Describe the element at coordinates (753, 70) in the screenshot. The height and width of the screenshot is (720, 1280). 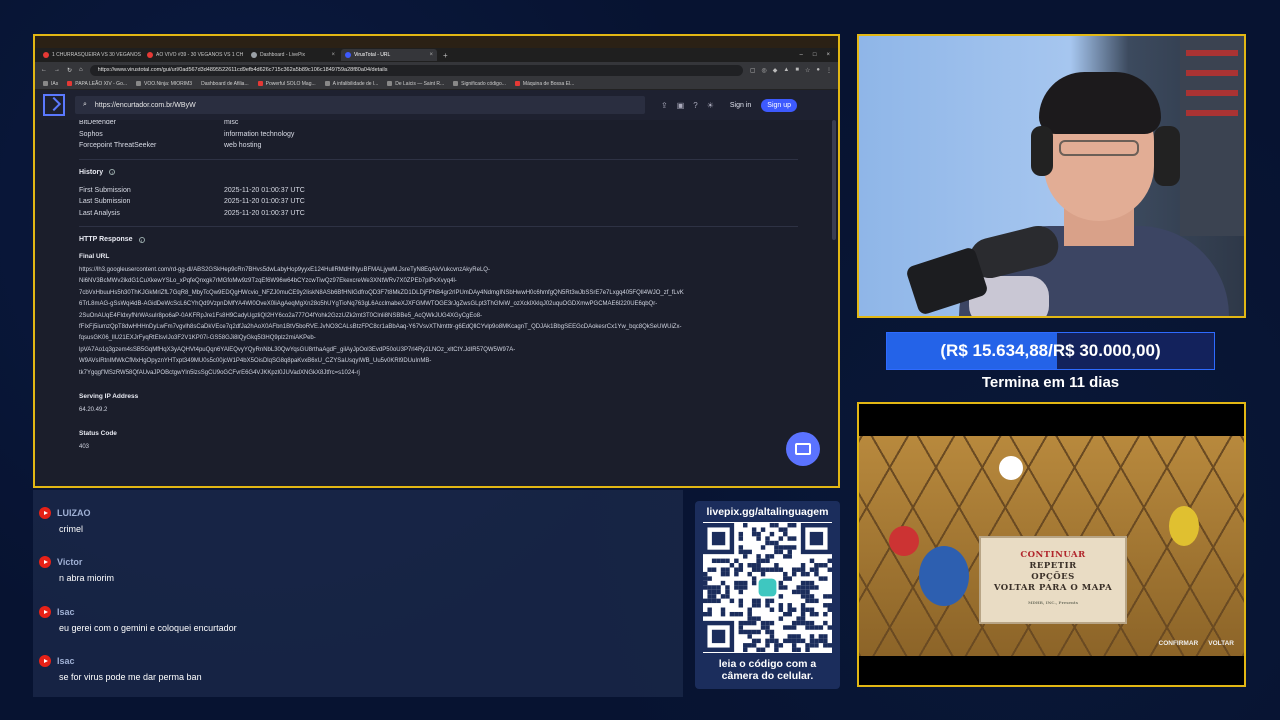
I see `extension-icon: ▢` at that location.